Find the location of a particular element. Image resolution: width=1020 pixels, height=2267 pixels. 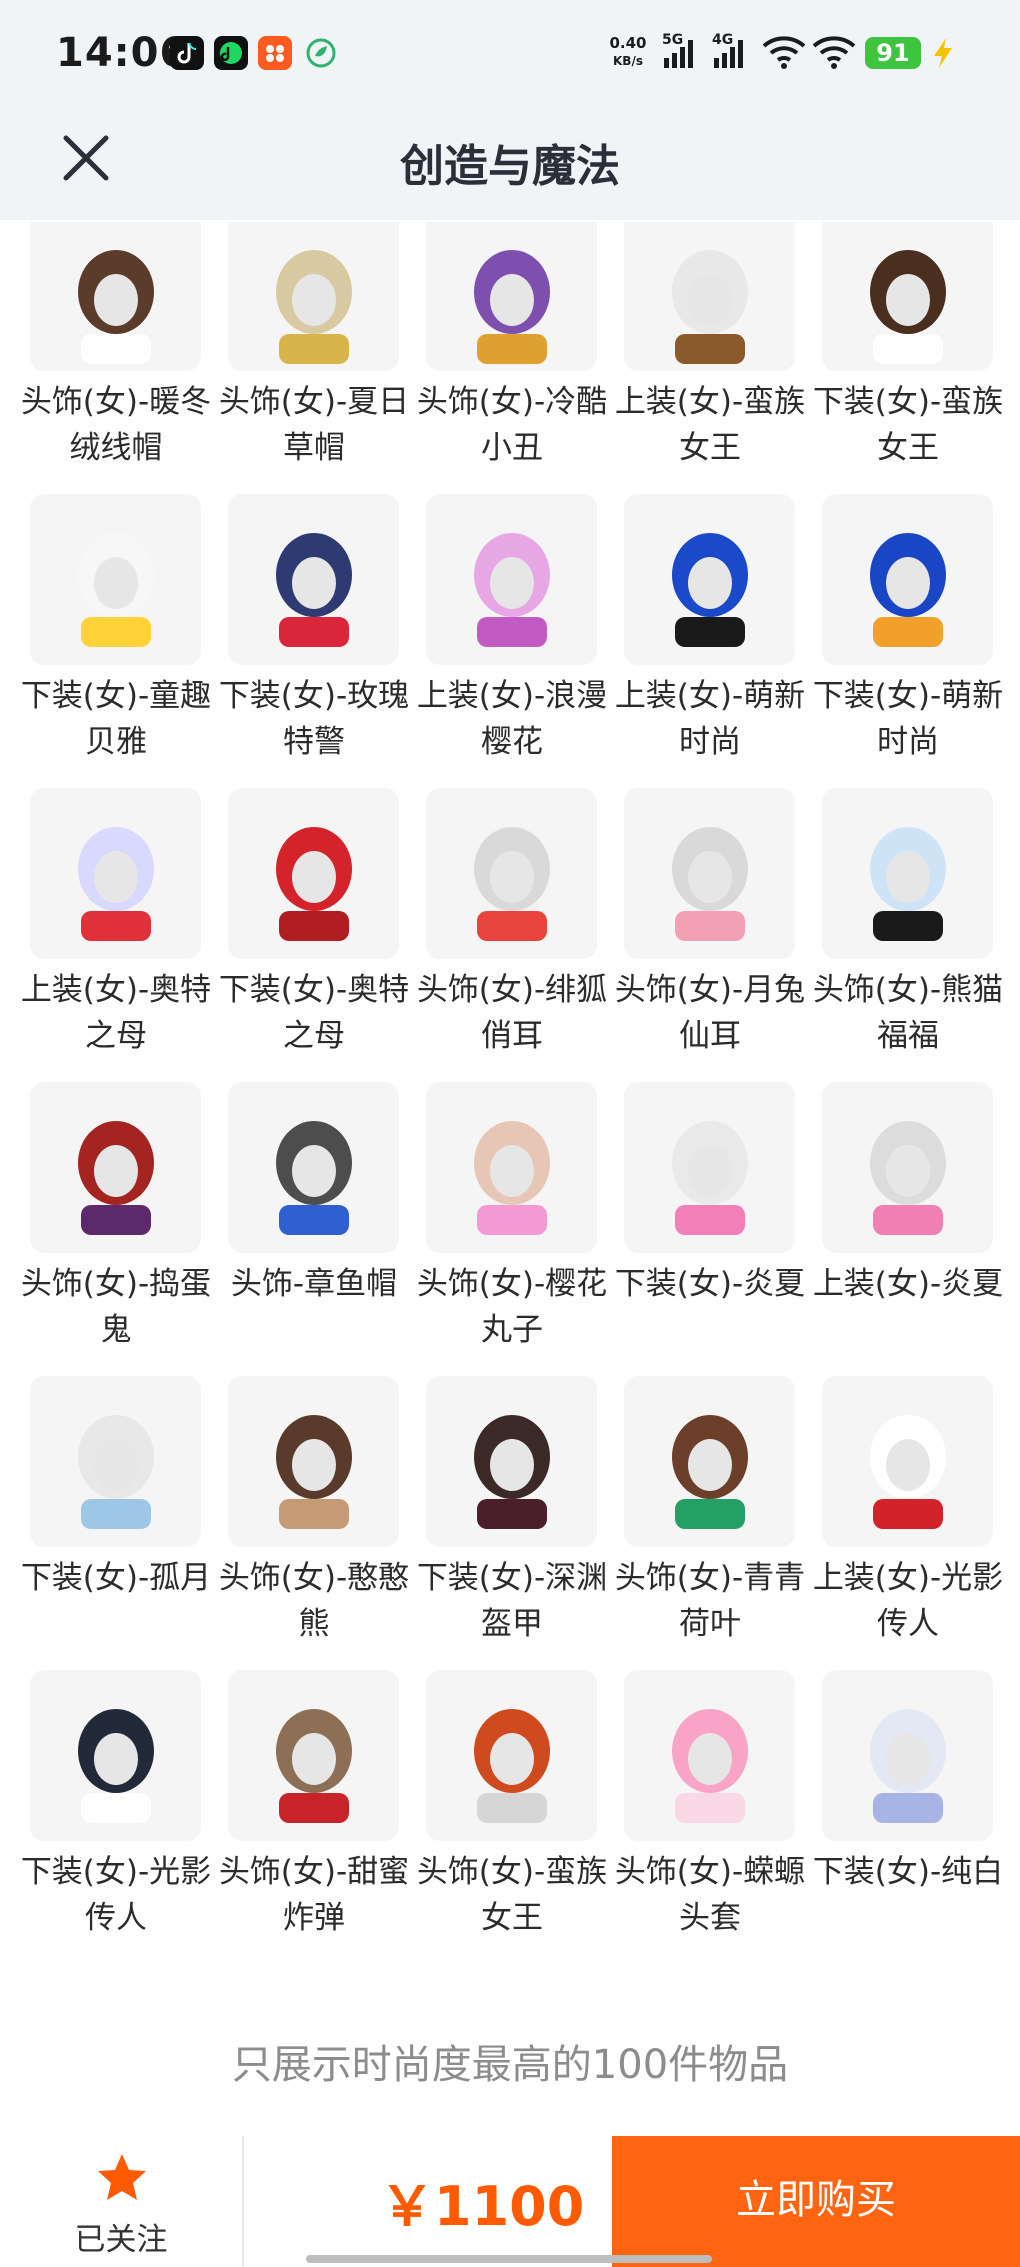

item-card: 下装(女)-深渊盔甲 is located at coordinates (512, 1523).